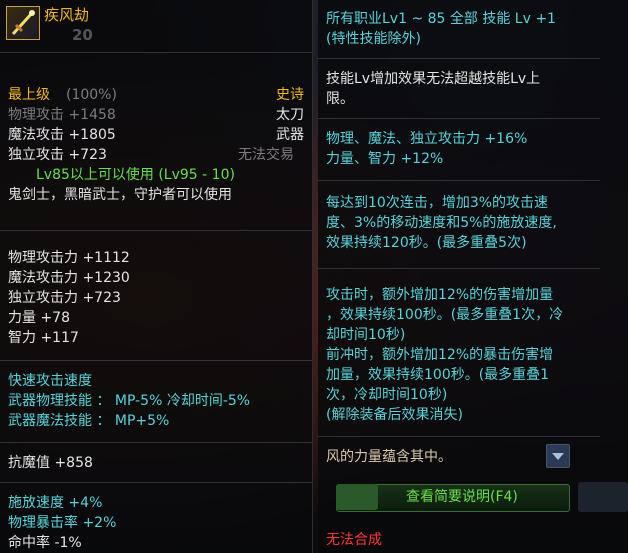 This screenshot has width=628, height=553. I want to click on item-name: 疾风劫, so click(67, 15).